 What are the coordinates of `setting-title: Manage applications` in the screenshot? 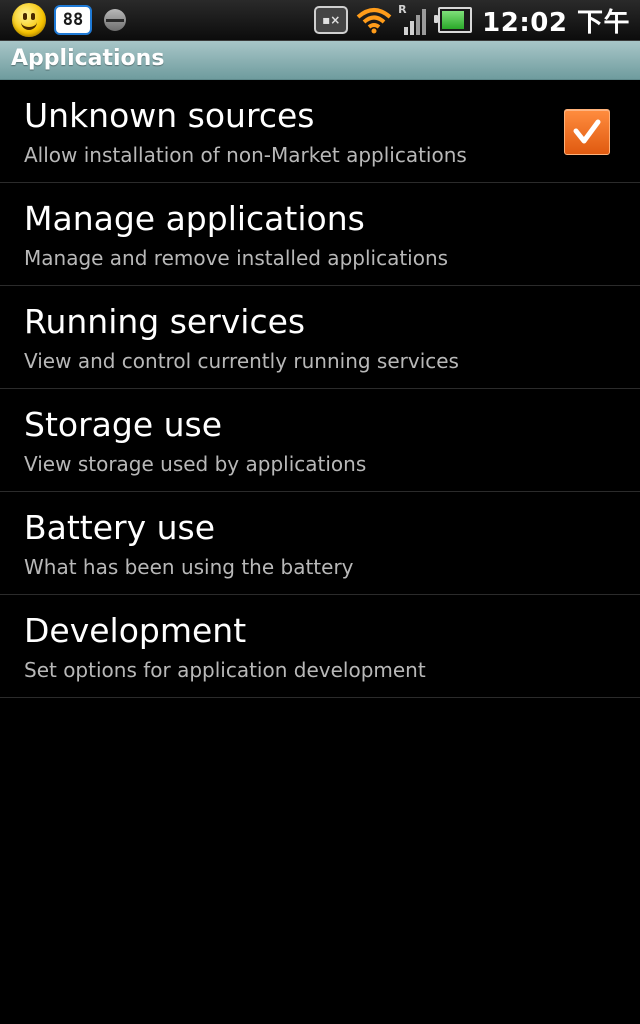 It's located at (194, 218).